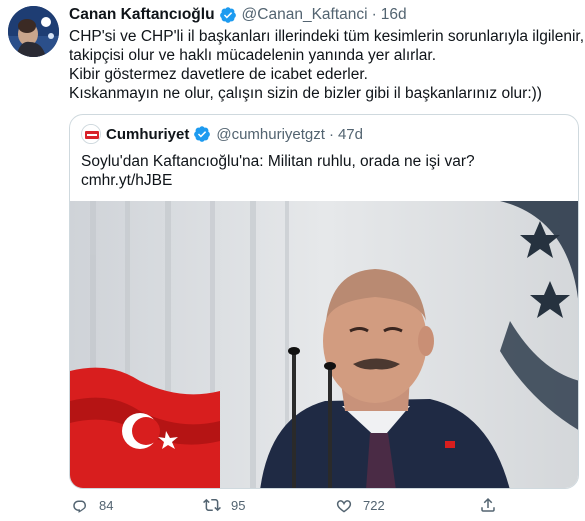 This screenshot has height=521, width=585. I want to click on retweet-action: 95, so click(224, 505).